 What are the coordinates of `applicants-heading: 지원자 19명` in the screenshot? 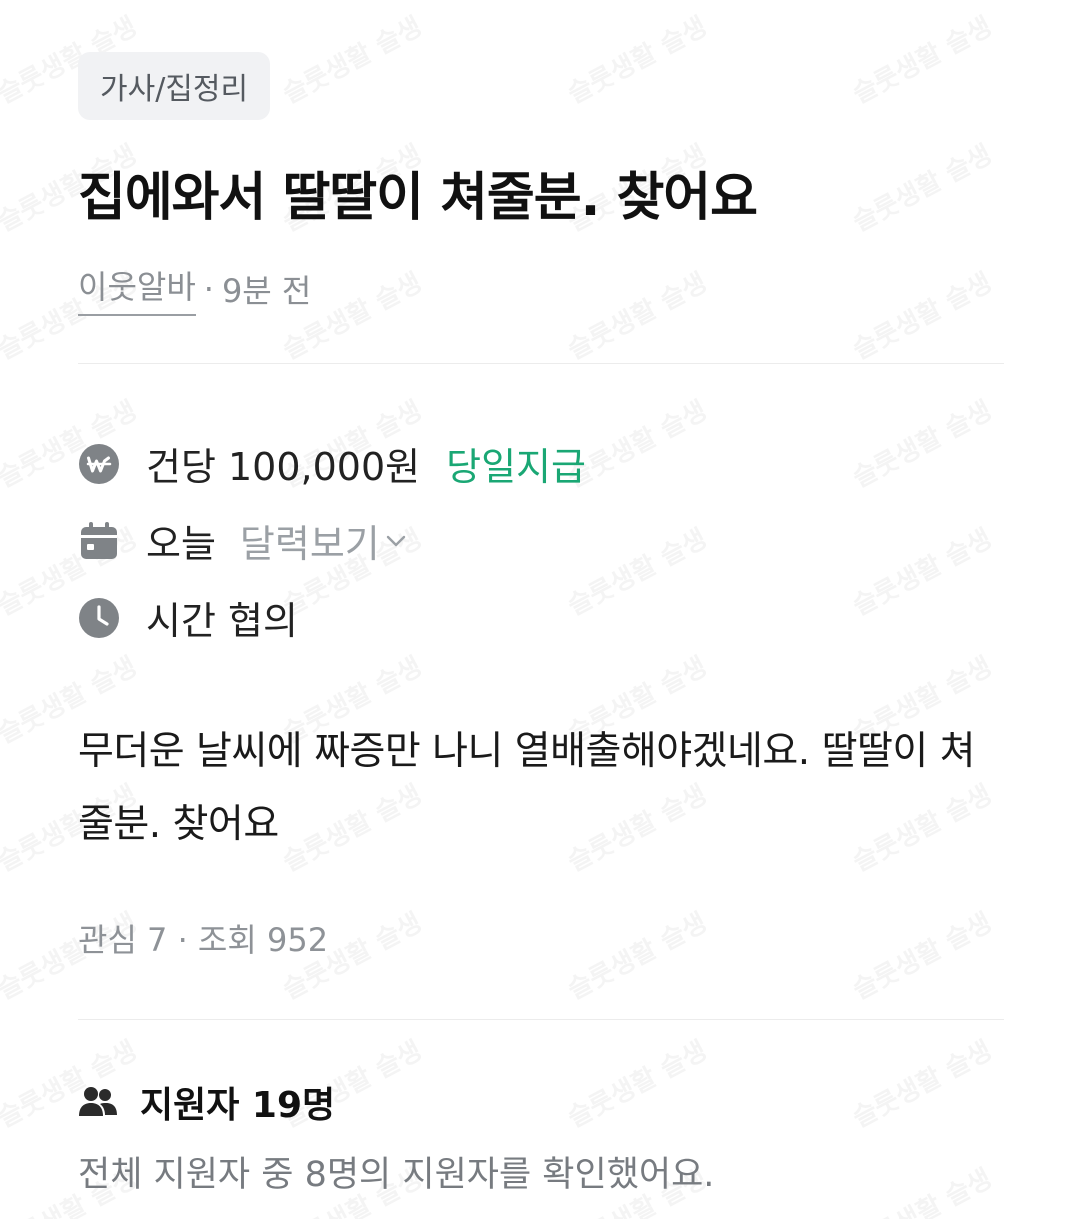 It's located at (206, 1102).